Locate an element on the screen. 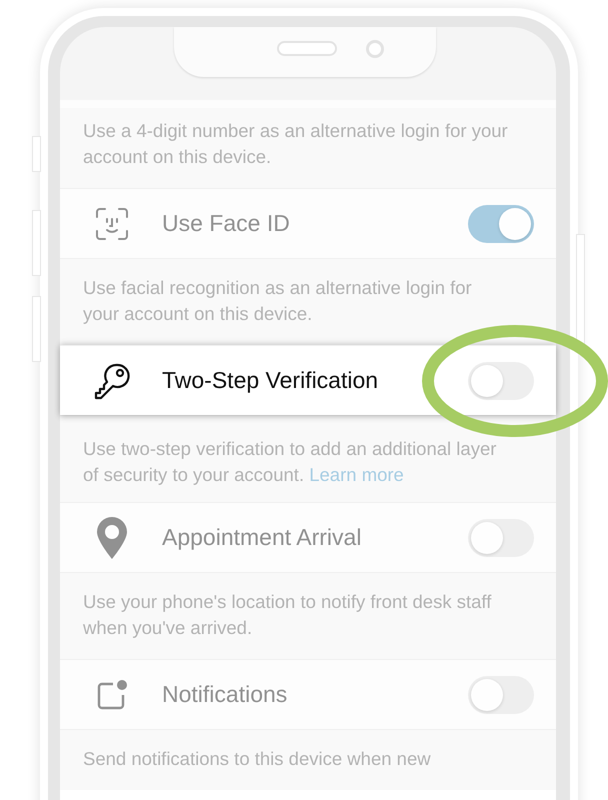 This screenshot has height=800, width=608. setting-label: Notifications is located at coordinates (225, 694).